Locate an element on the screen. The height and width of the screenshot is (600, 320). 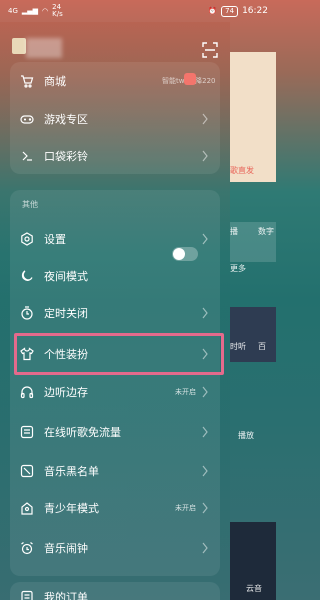
bg-label: 百 is located at coordinates (262, 346).